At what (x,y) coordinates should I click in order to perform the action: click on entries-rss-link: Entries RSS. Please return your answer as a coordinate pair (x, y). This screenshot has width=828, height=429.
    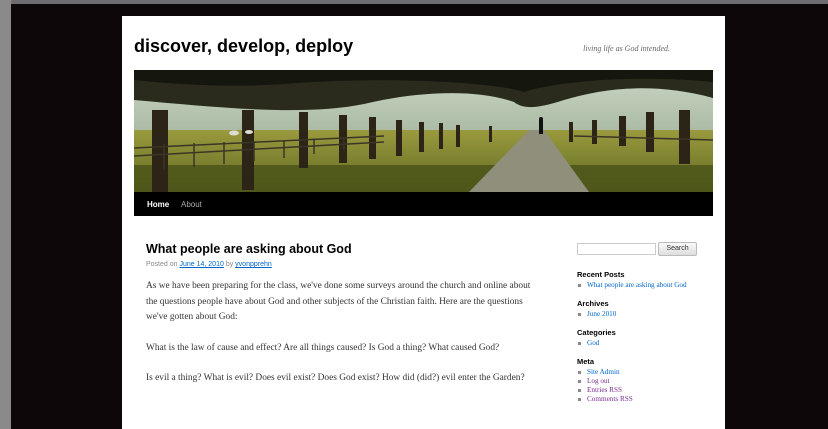
    Looking at the image, I should click on (604, 390).